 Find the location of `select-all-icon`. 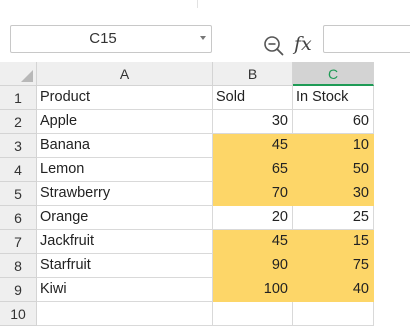

select-all-icon is located at coordinates (27, 76).